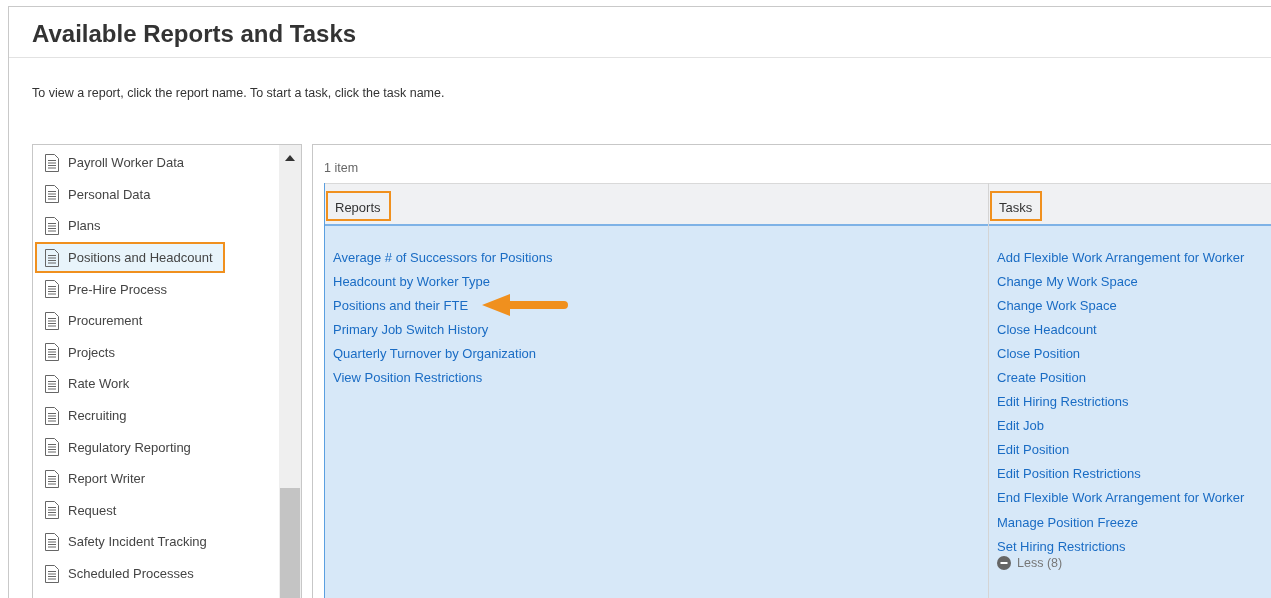 This screenshot has width=1271, height=598. What do you see at coordinates (156, 415) in the screenshot?
I see `category-item: Recruiting` at bounding box center [156, 415].